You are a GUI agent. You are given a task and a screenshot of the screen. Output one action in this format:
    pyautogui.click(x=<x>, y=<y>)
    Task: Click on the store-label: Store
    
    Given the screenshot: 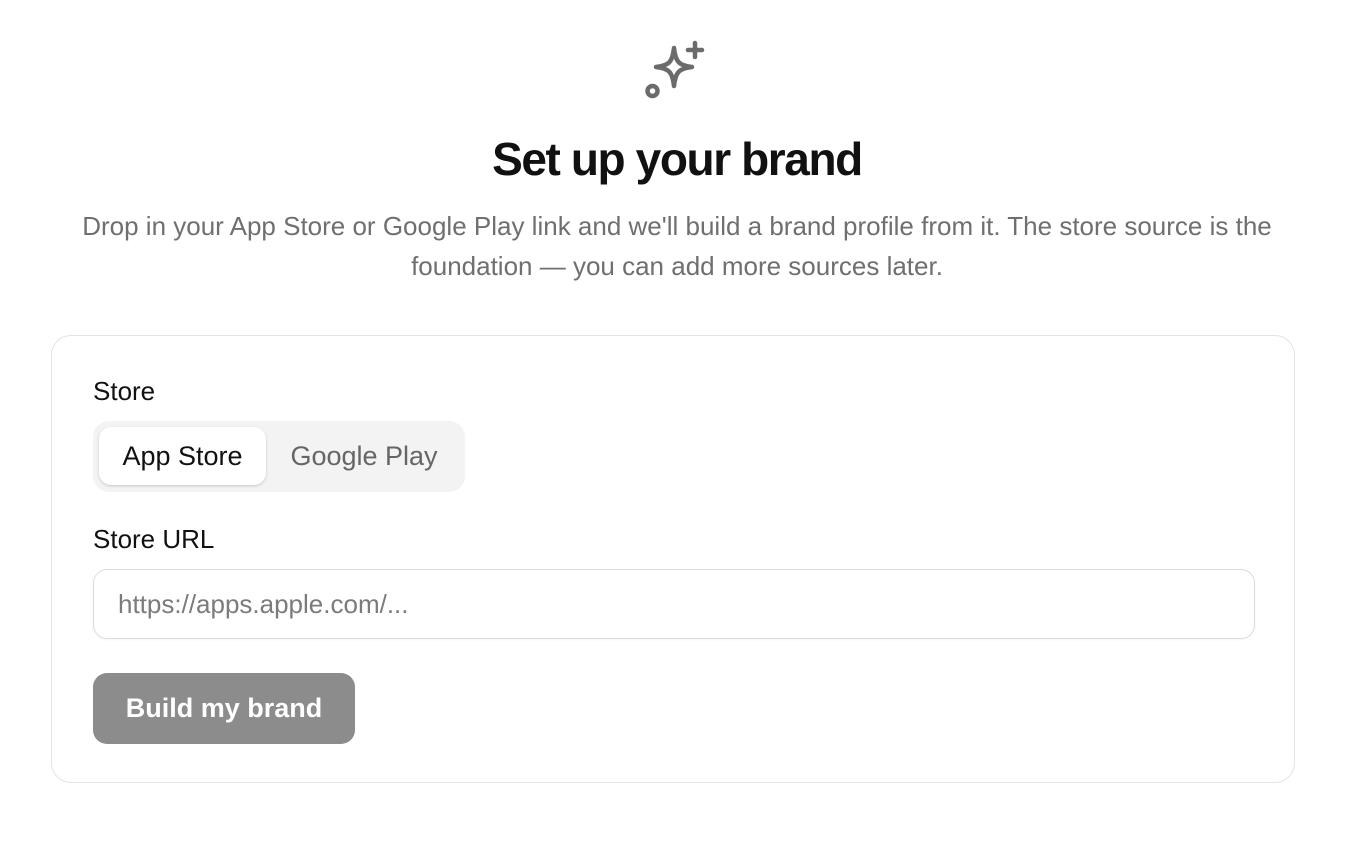 What is the action you would take?
    pyautogui.click(x=124, y=391)
    